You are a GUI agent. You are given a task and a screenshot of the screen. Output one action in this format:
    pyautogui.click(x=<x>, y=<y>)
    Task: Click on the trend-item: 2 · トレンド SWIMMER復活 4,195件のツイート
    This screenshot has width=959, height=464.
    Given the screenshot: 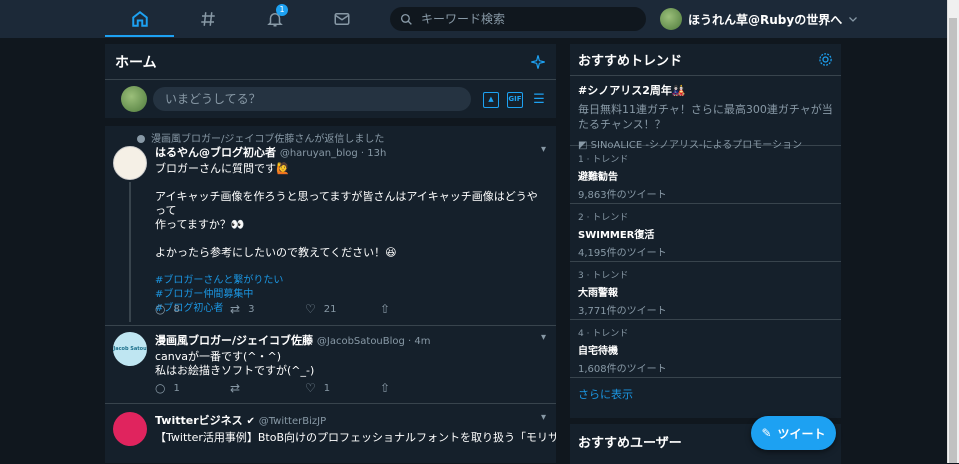 What is the action you would take?
    pyautogui.click(x=705, y=233)
    